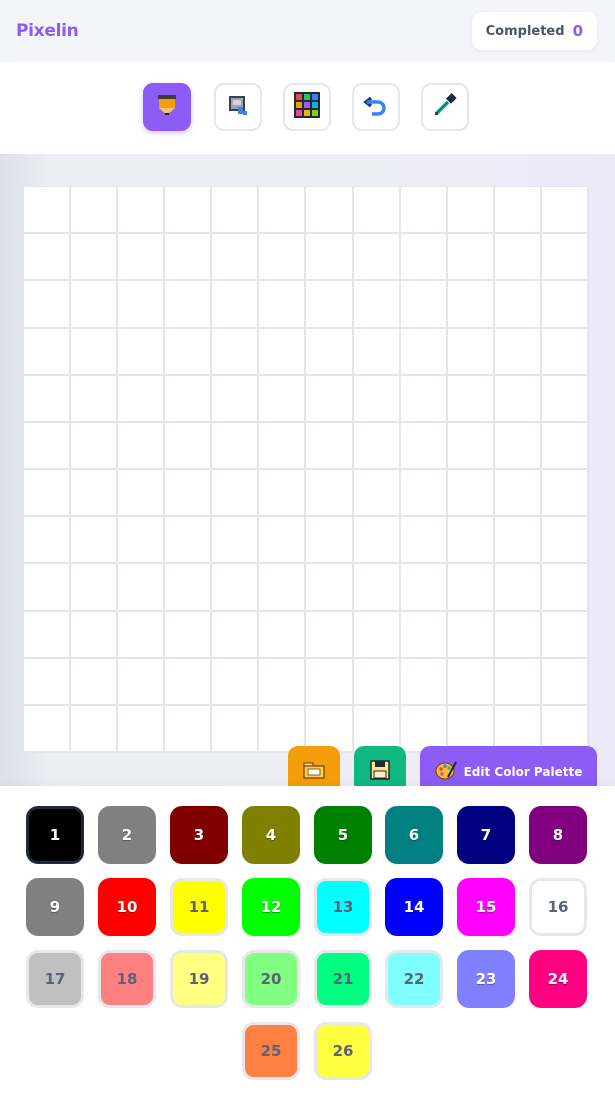  What do you see at coordinates (127, 835) in the screenshot?
I see `color-swatch-2: 2` at bounding box center [127, 835].